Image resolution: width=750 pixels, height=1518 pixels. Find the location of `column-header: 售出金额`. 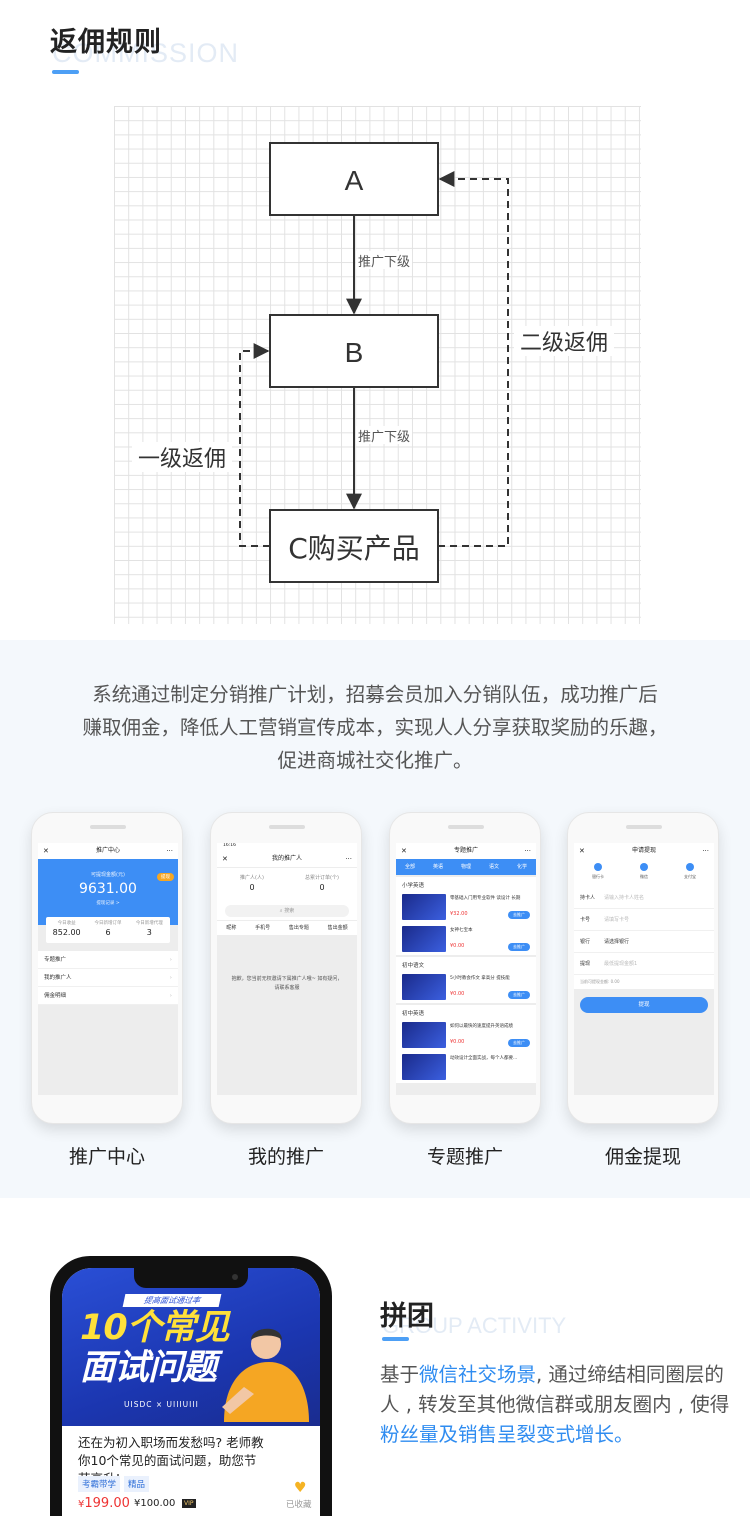

column-header: 售出金额 is located at coordinates (338, 928).